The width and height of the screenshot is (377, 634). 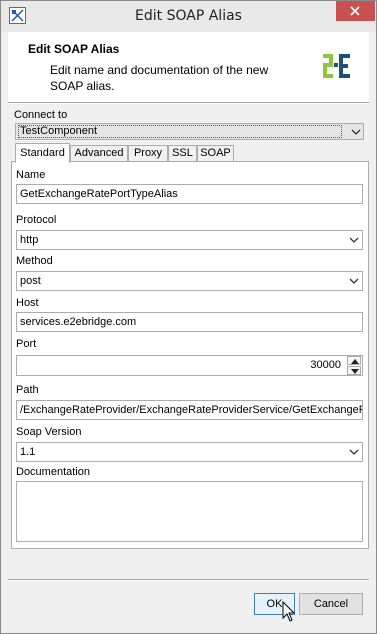 I want to click on port-value: 30000, so click(x=325, y=365).